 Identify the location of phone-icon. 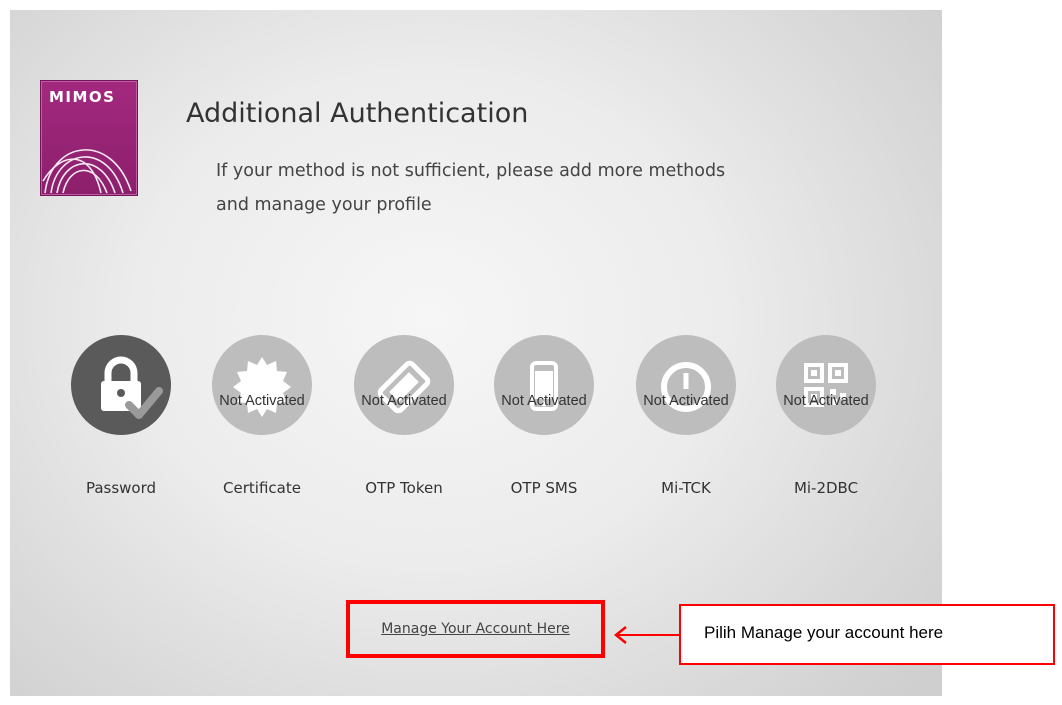
(544, 386).